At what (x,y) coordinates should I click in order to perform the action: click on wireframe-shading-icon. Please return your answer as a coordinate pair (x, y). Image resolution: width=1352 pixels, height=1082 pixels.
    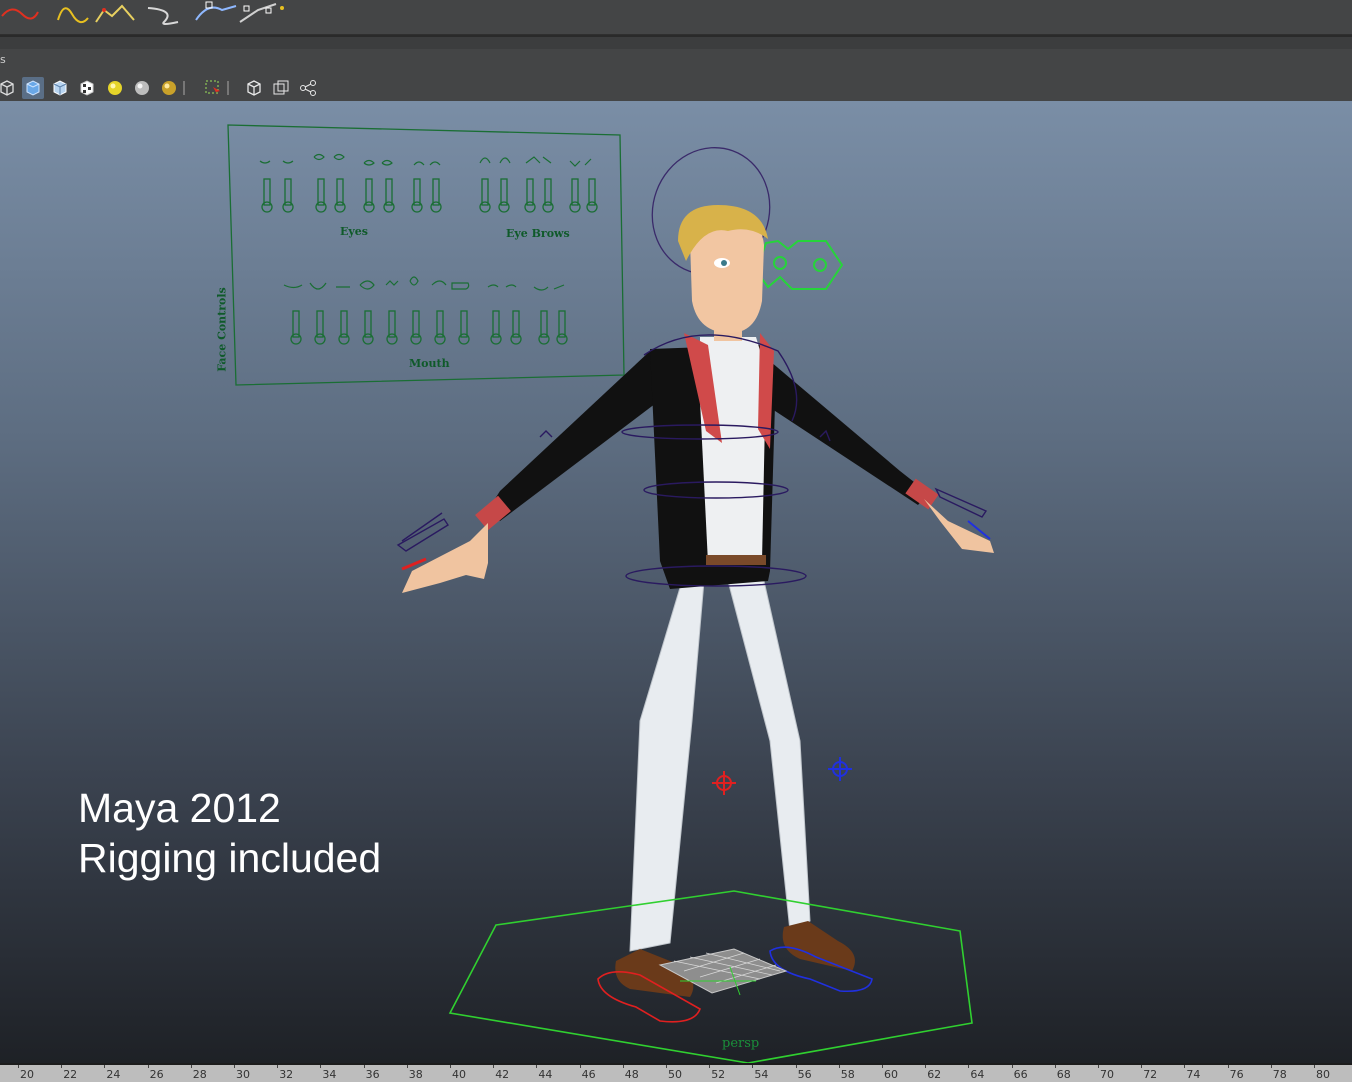
    Looking at the image, I should click on (9, 88).